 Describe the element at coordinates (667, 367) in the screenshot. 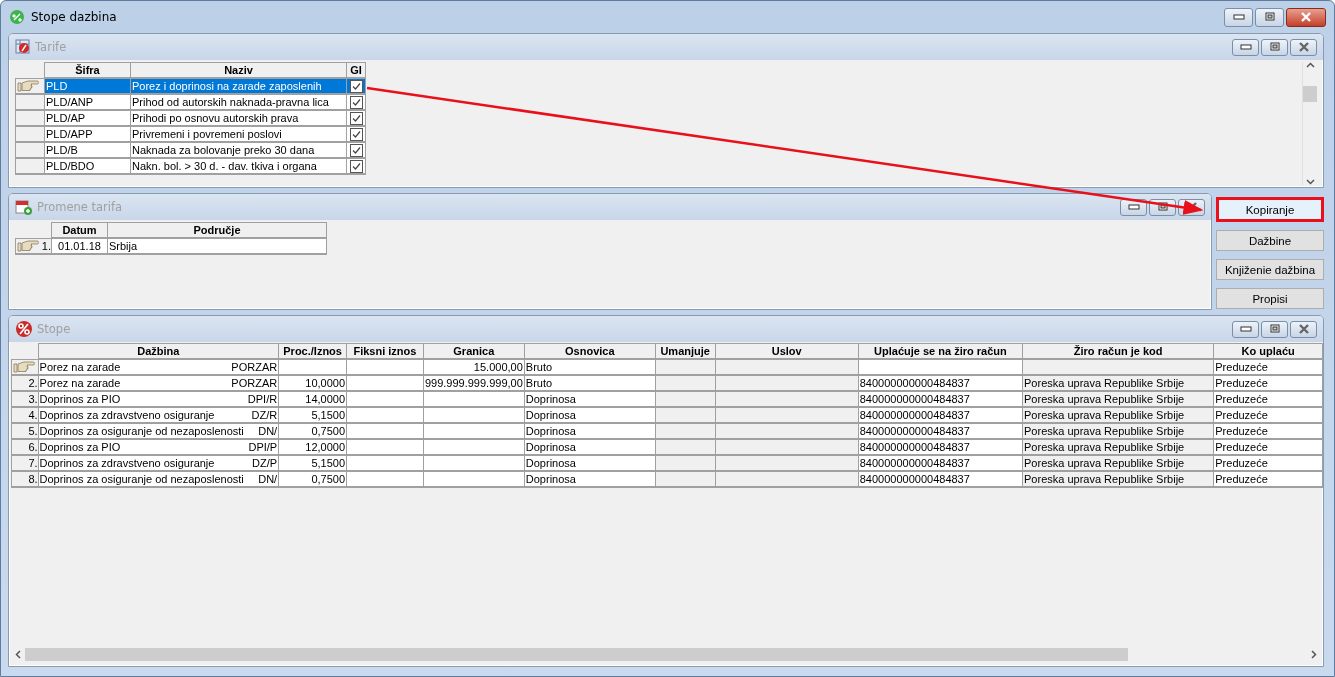

I see `table-row: Porez na zarade PORZAR 15.000,00 Bruto Preduzeće` at that location.